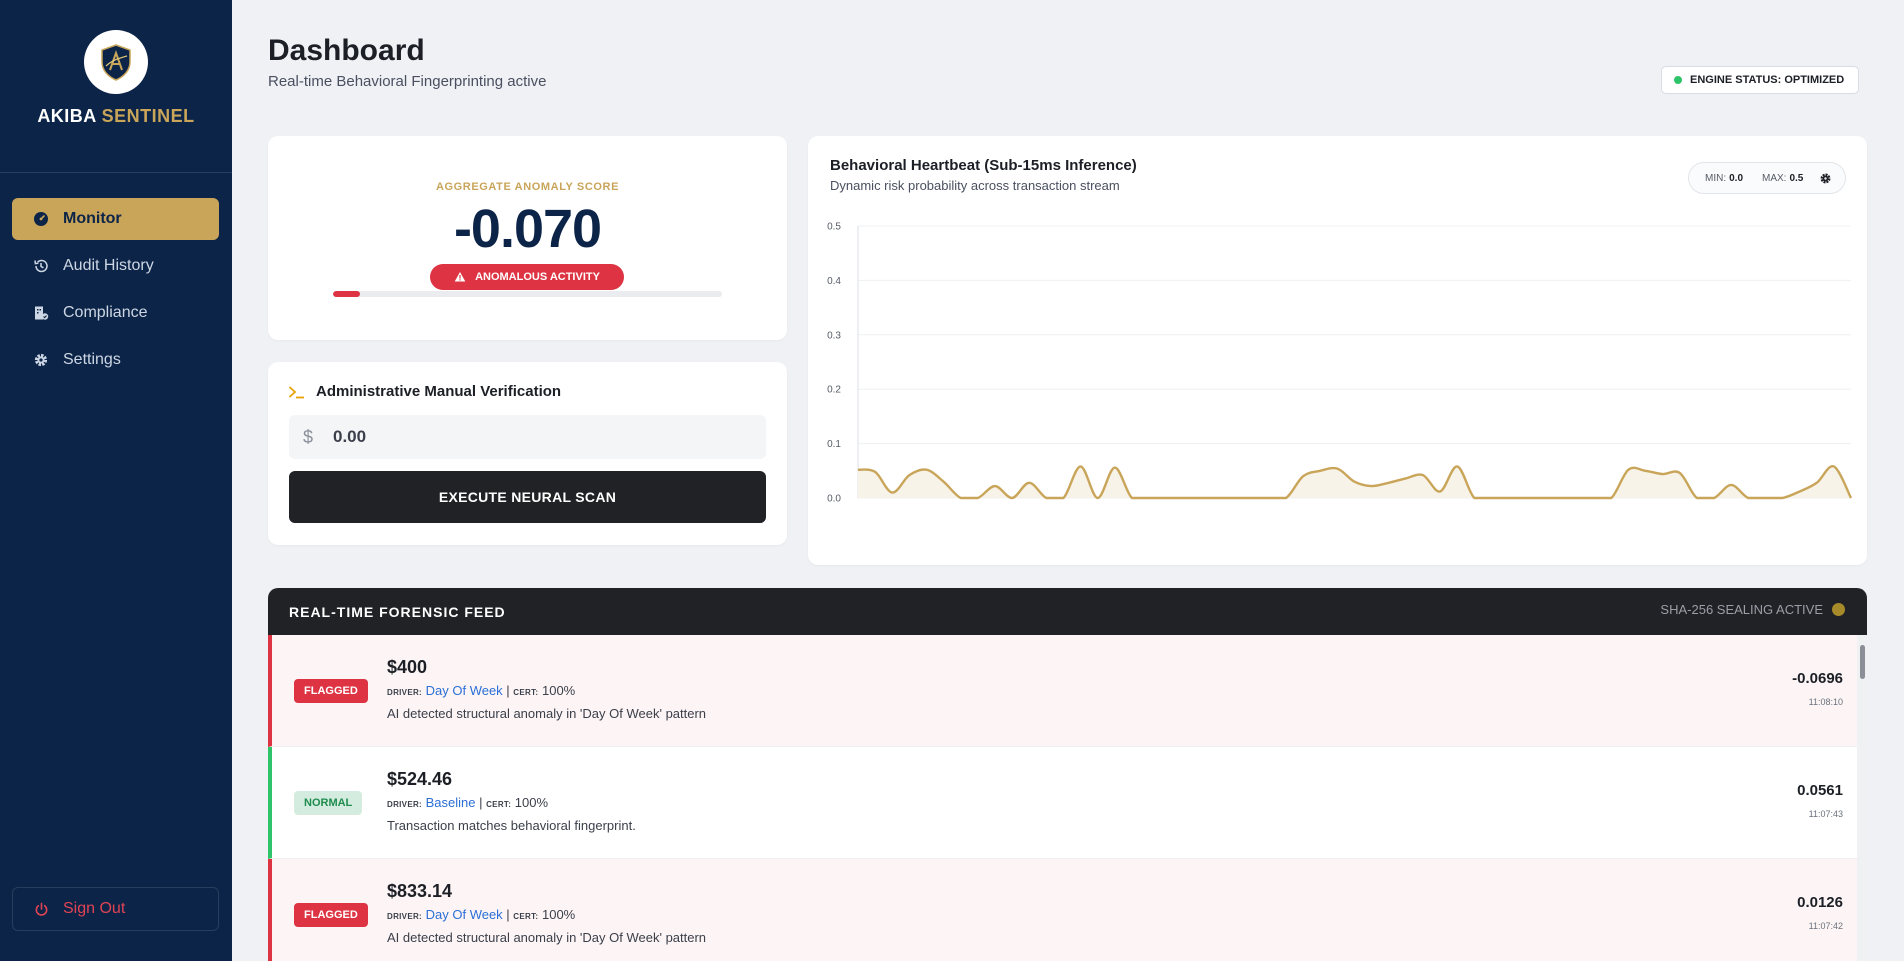 The height and width of the screenshot is (961, 1904). What do you see at coordinates (308, 436) in the screenshot?
I see `currency-symbol: $` at bounding box center [308, 436].